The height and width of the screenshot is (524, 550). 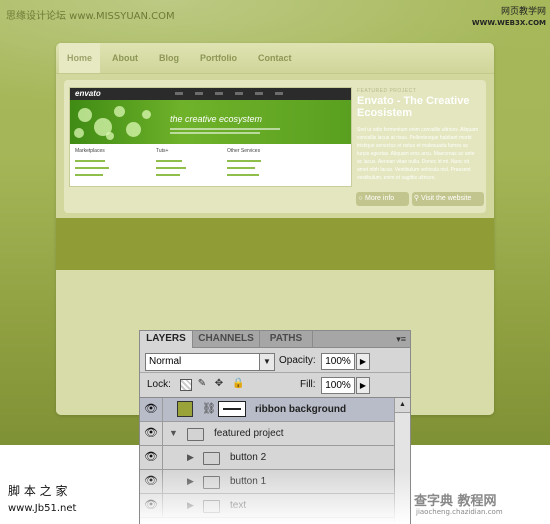 I want to click on lock-all-icon: 🔒, so click(x=238, y=384).